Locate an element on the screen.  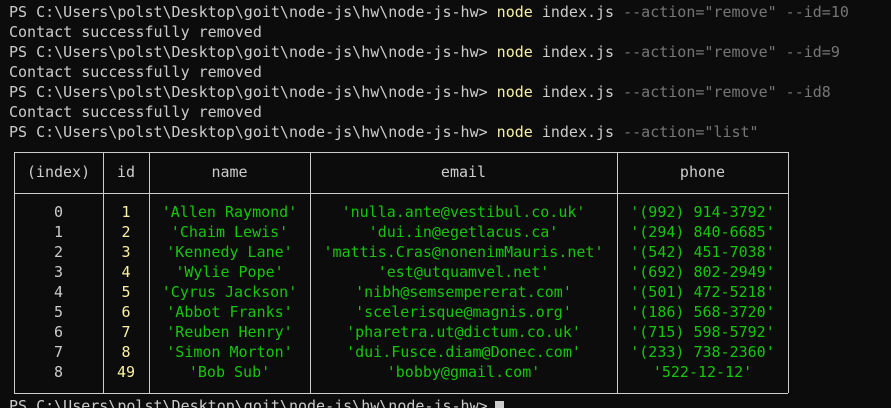
table-cell-id: 5 is located at coordinates (126, 292).